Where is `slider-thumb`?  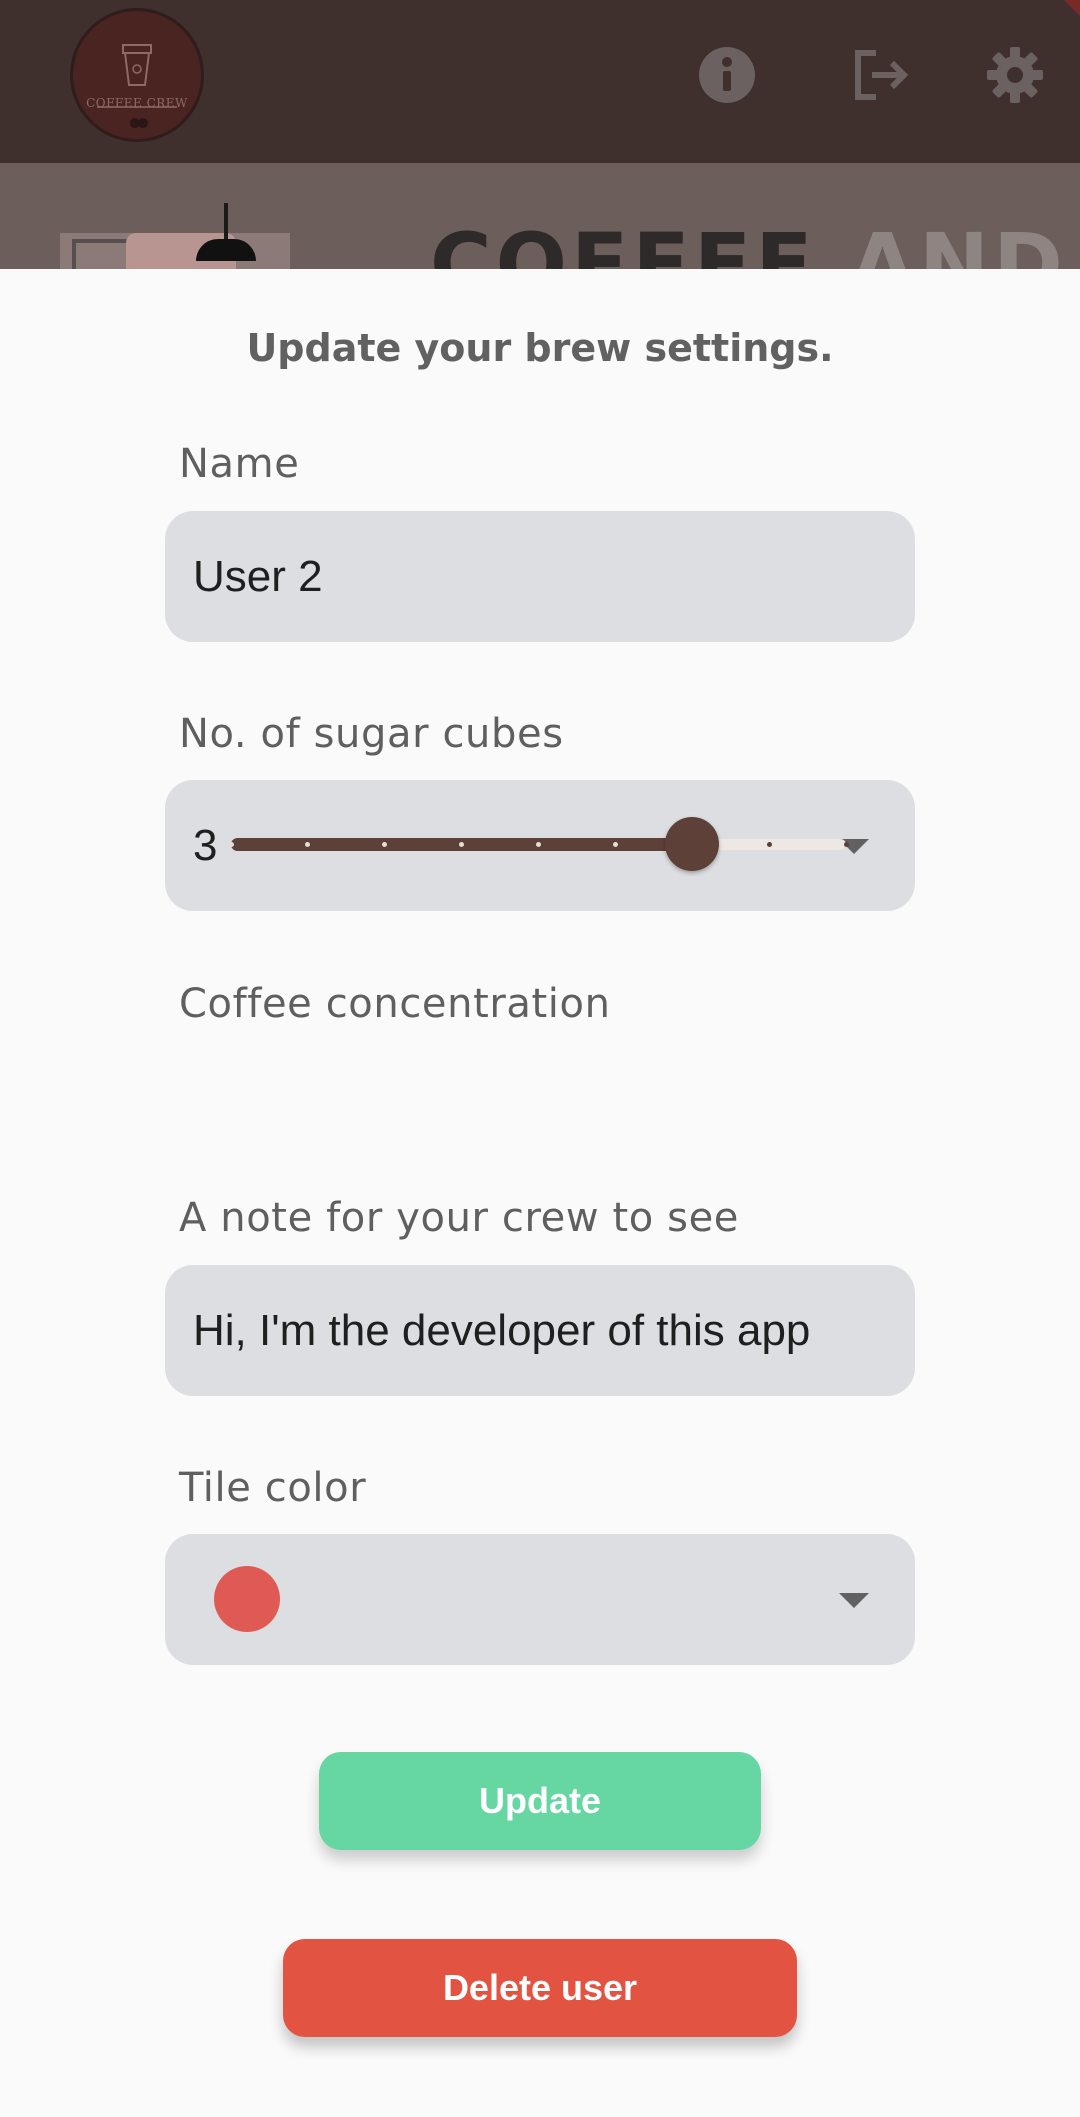 slider-thumb is located at coordinates (692, 844).